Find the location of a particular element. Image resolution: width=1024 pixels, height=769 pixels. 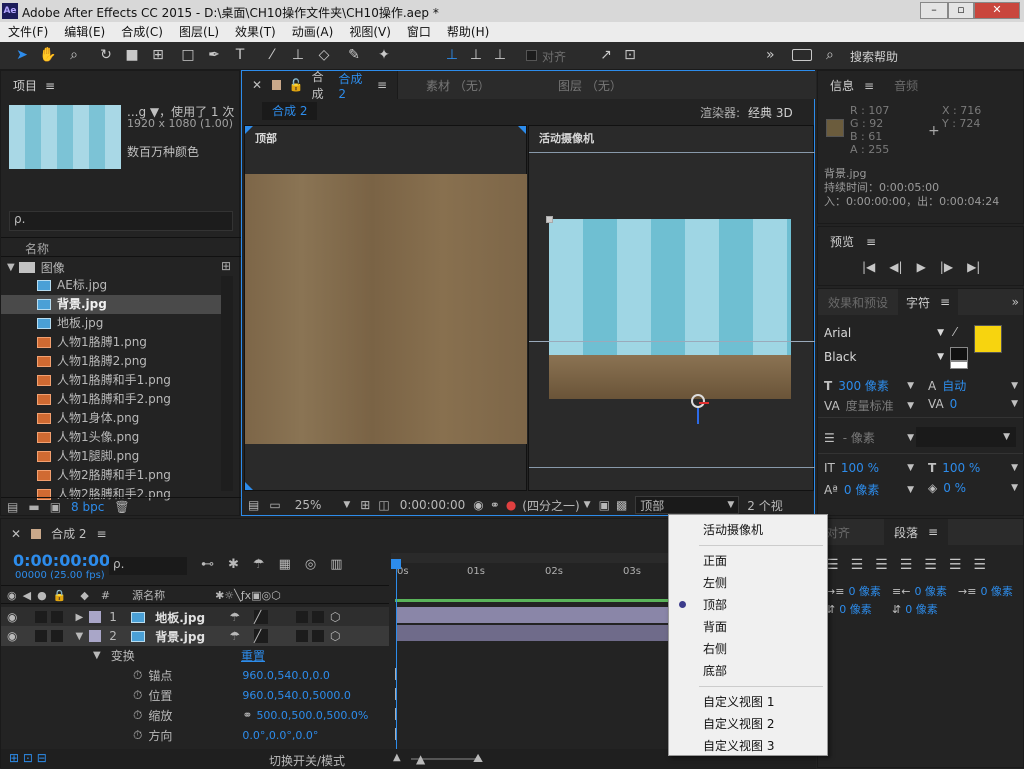

quality-switch-icon: ╱ is located at coordinates (260, 617).